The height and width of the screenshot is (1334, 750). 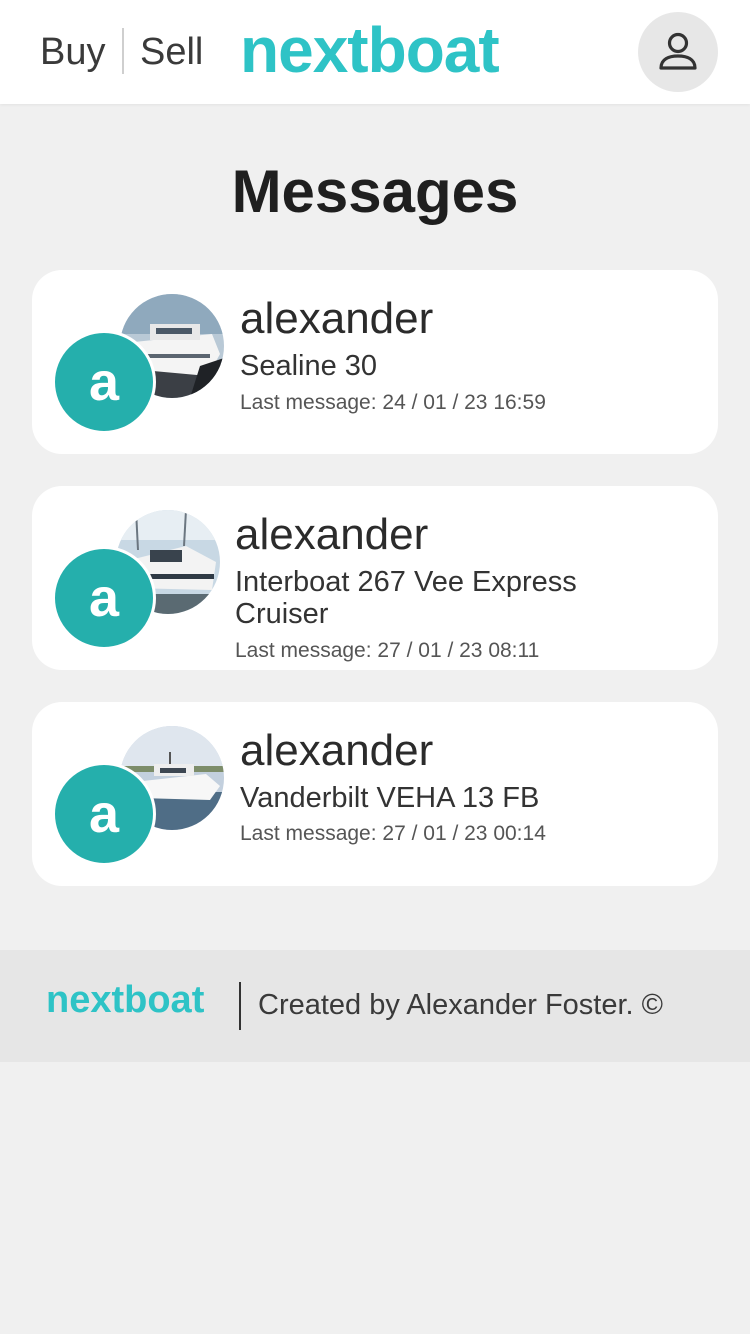 What do you see at coordinates (375, 191) in the screenshot?
I see `page-title: Messages` at bounding box center [375, 191].